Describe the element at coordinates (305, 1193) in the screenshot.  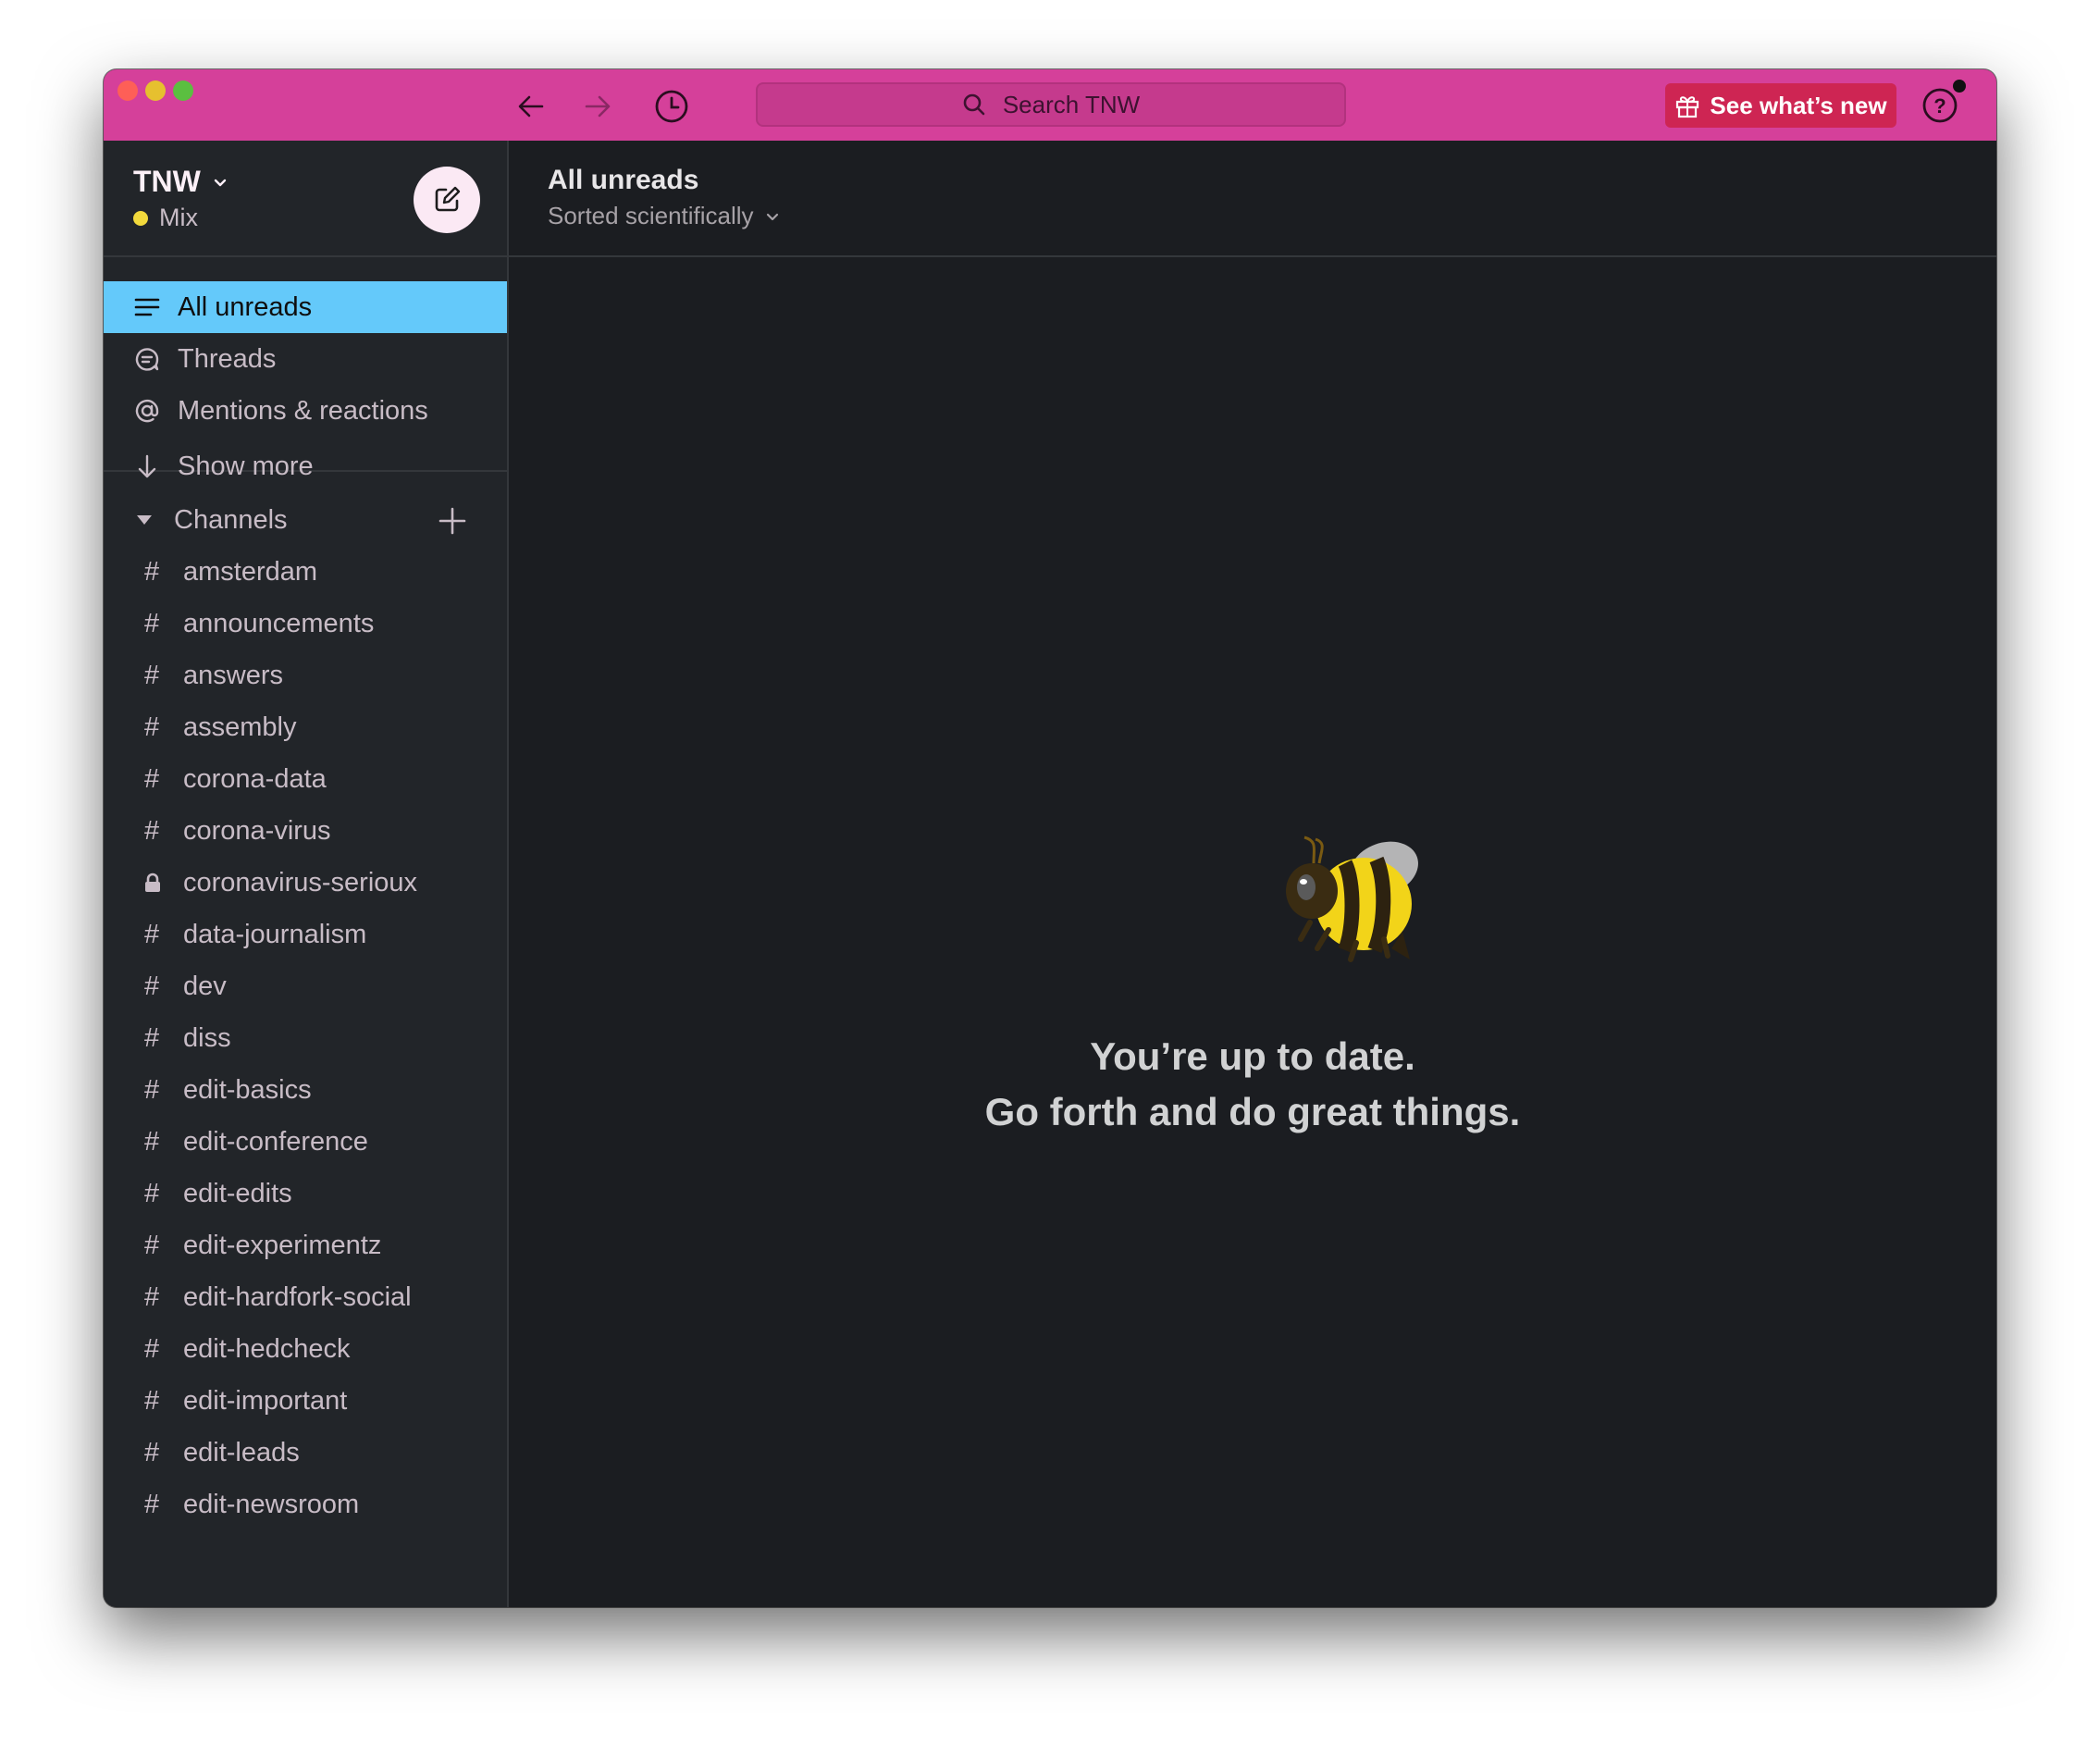
I see `sidebar-channel-item: # edit-edits` at that location.